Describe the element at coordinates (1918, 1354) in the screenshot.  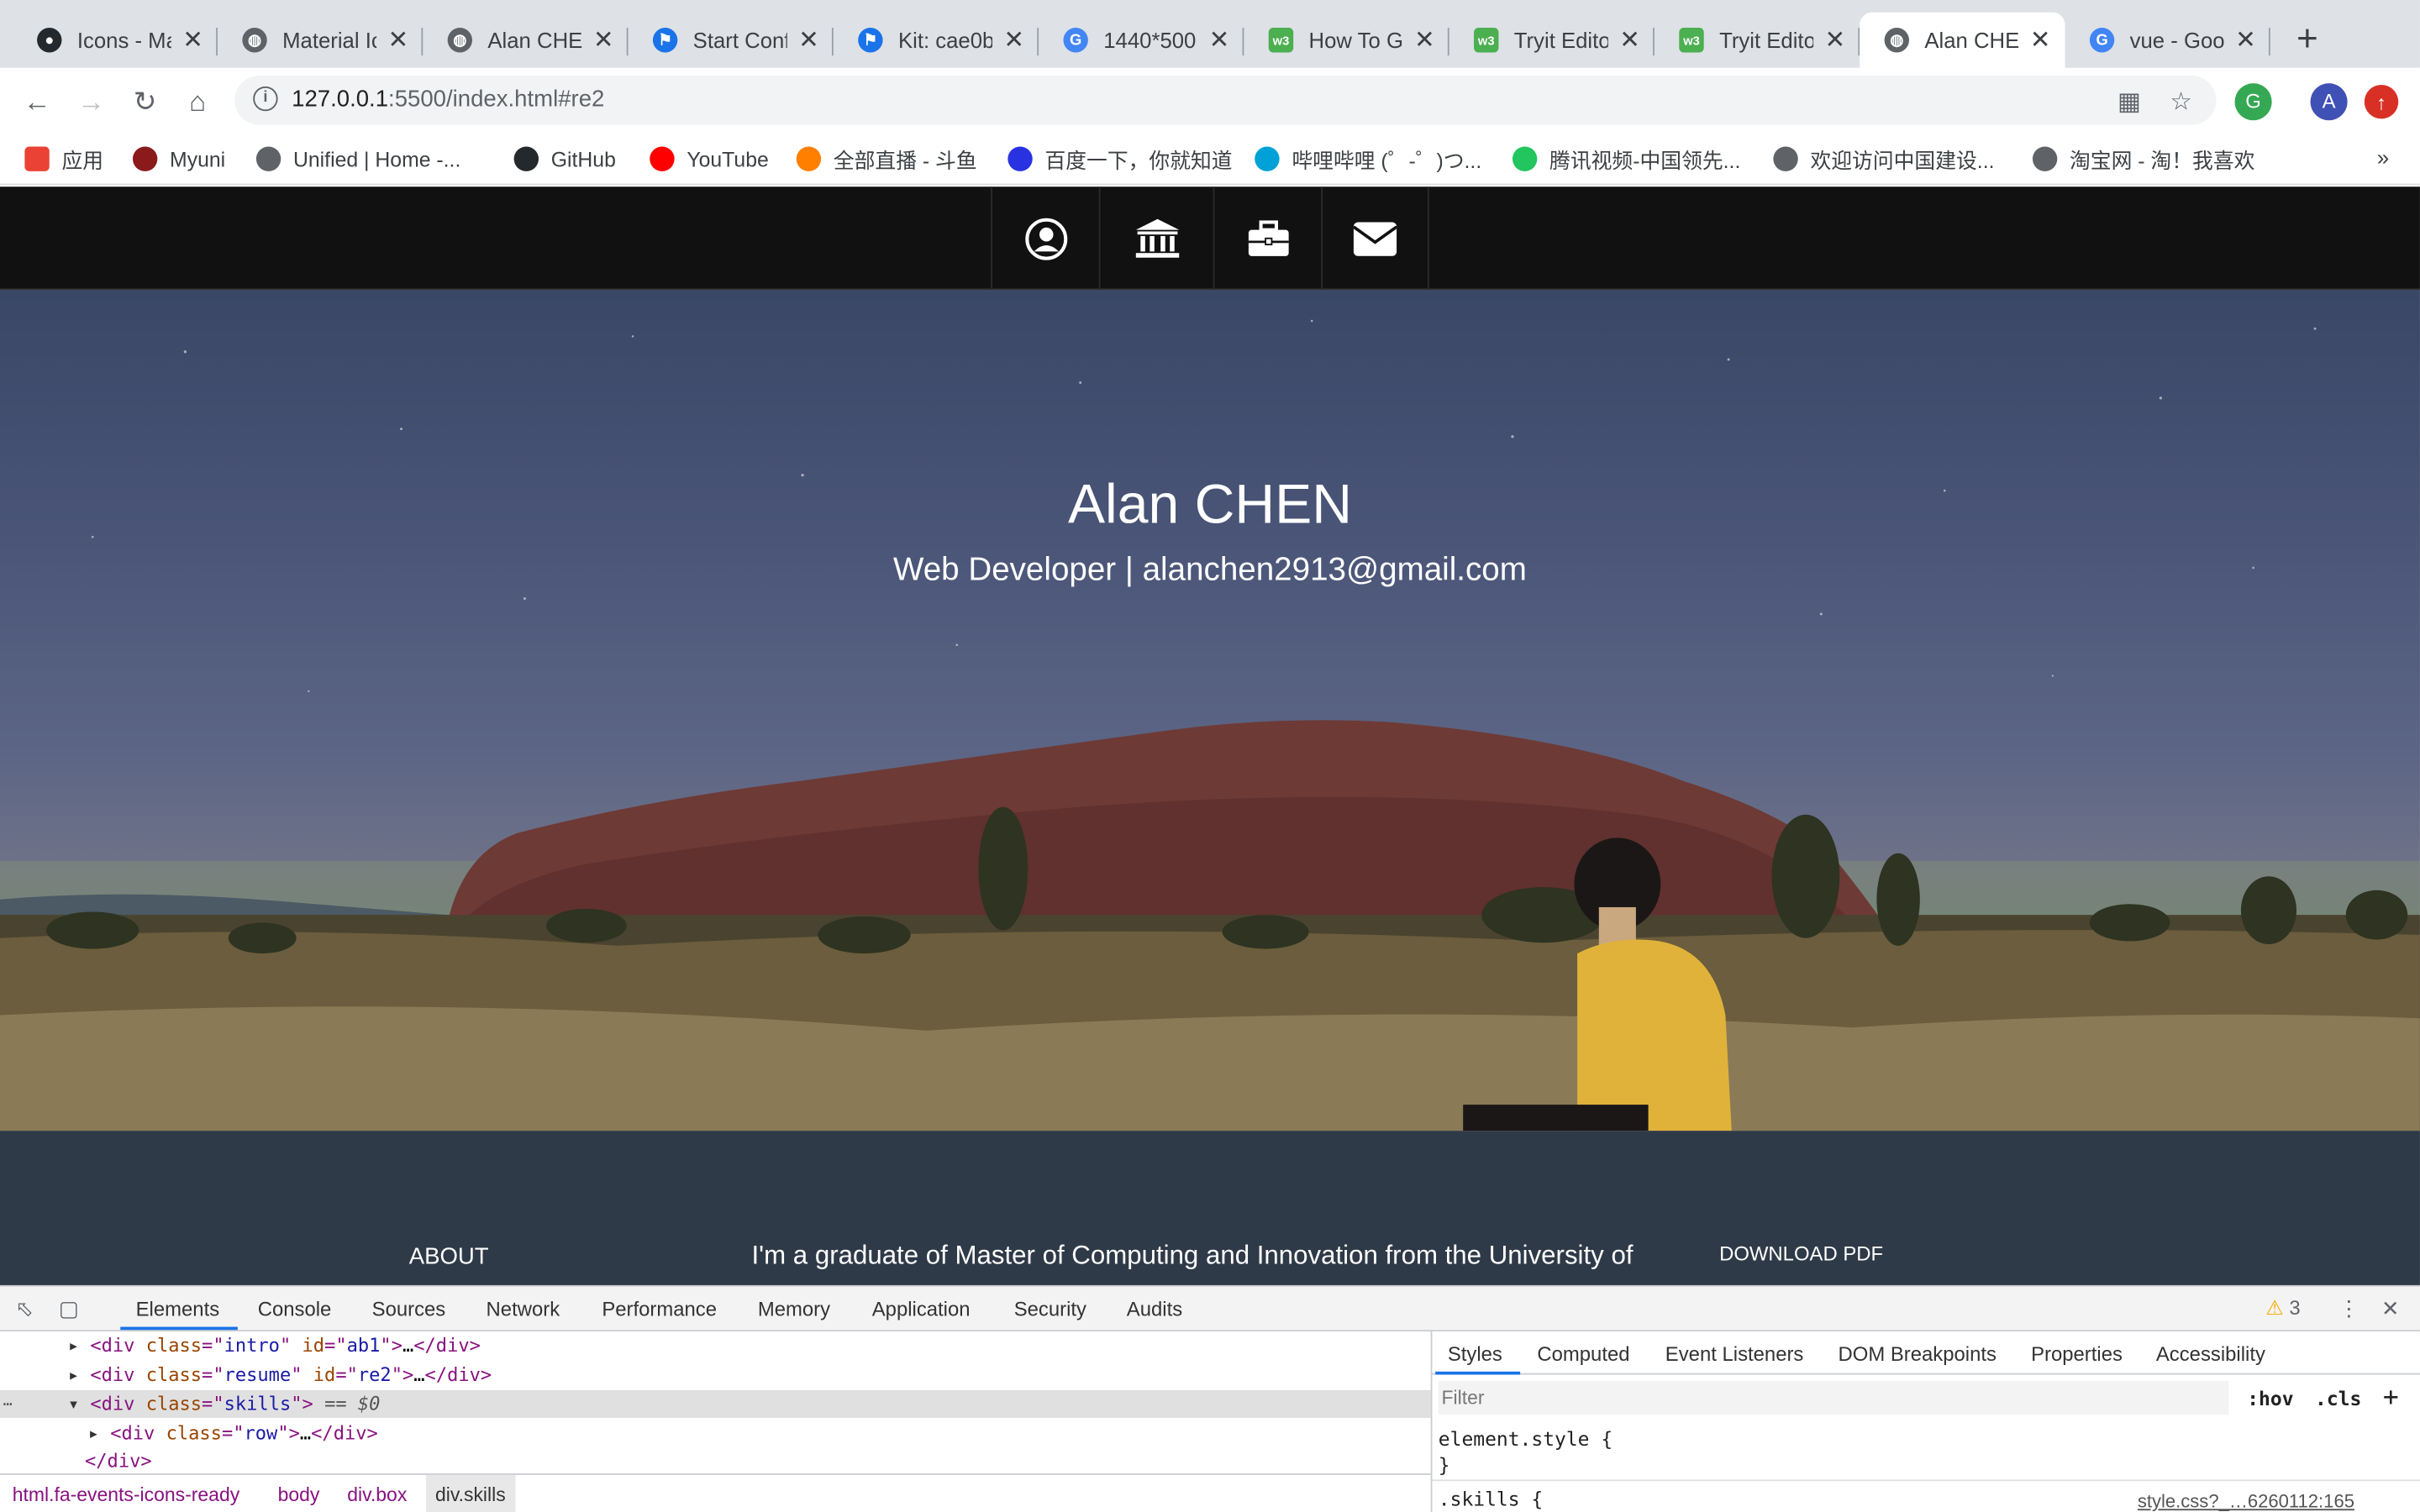
I see `tab-dom-breakpoints: DOM Breakpoints` at that location.